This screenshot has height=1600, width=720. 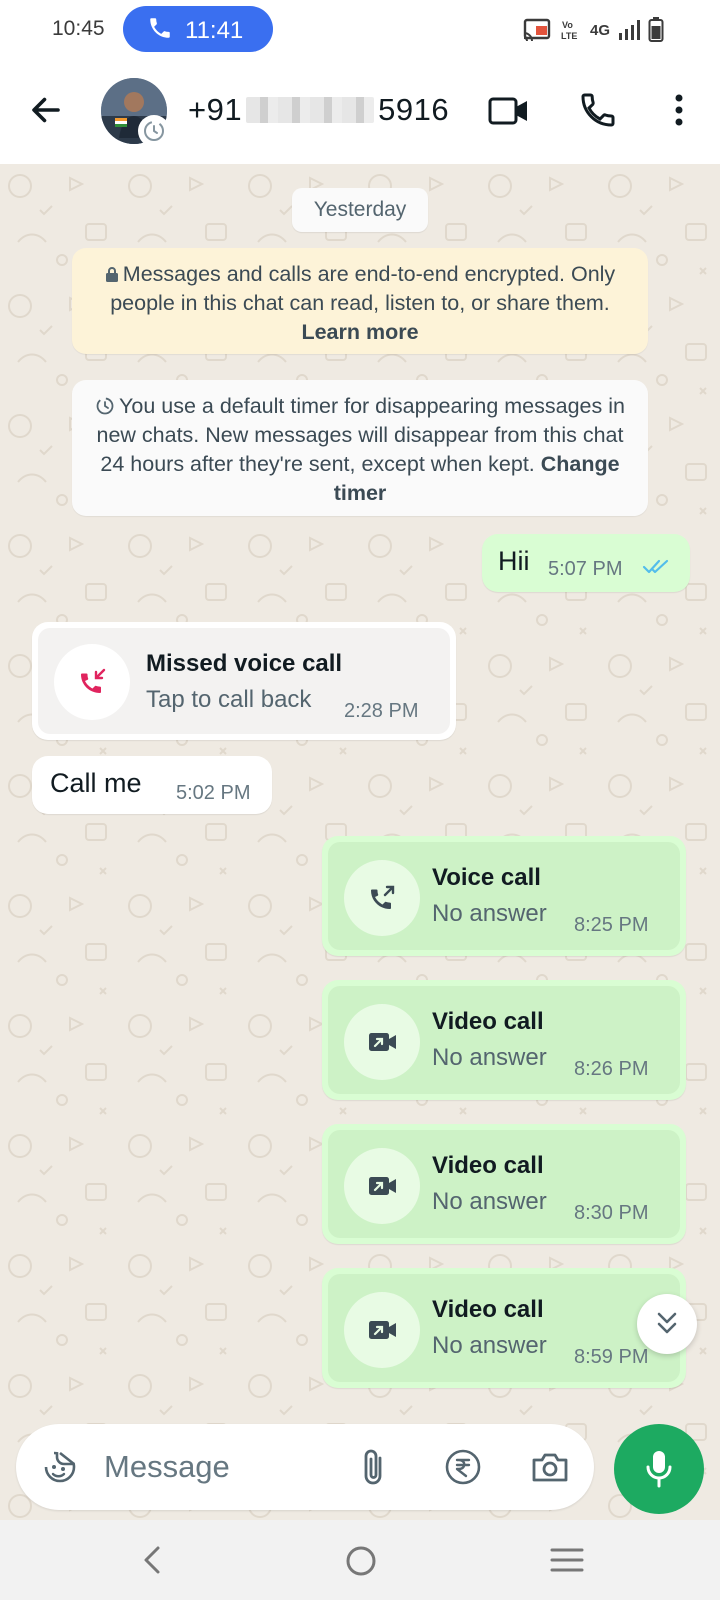 I want to click on outgoing-call-message: Video call No answer 8:26 PM, so click(x=504, y=1040).